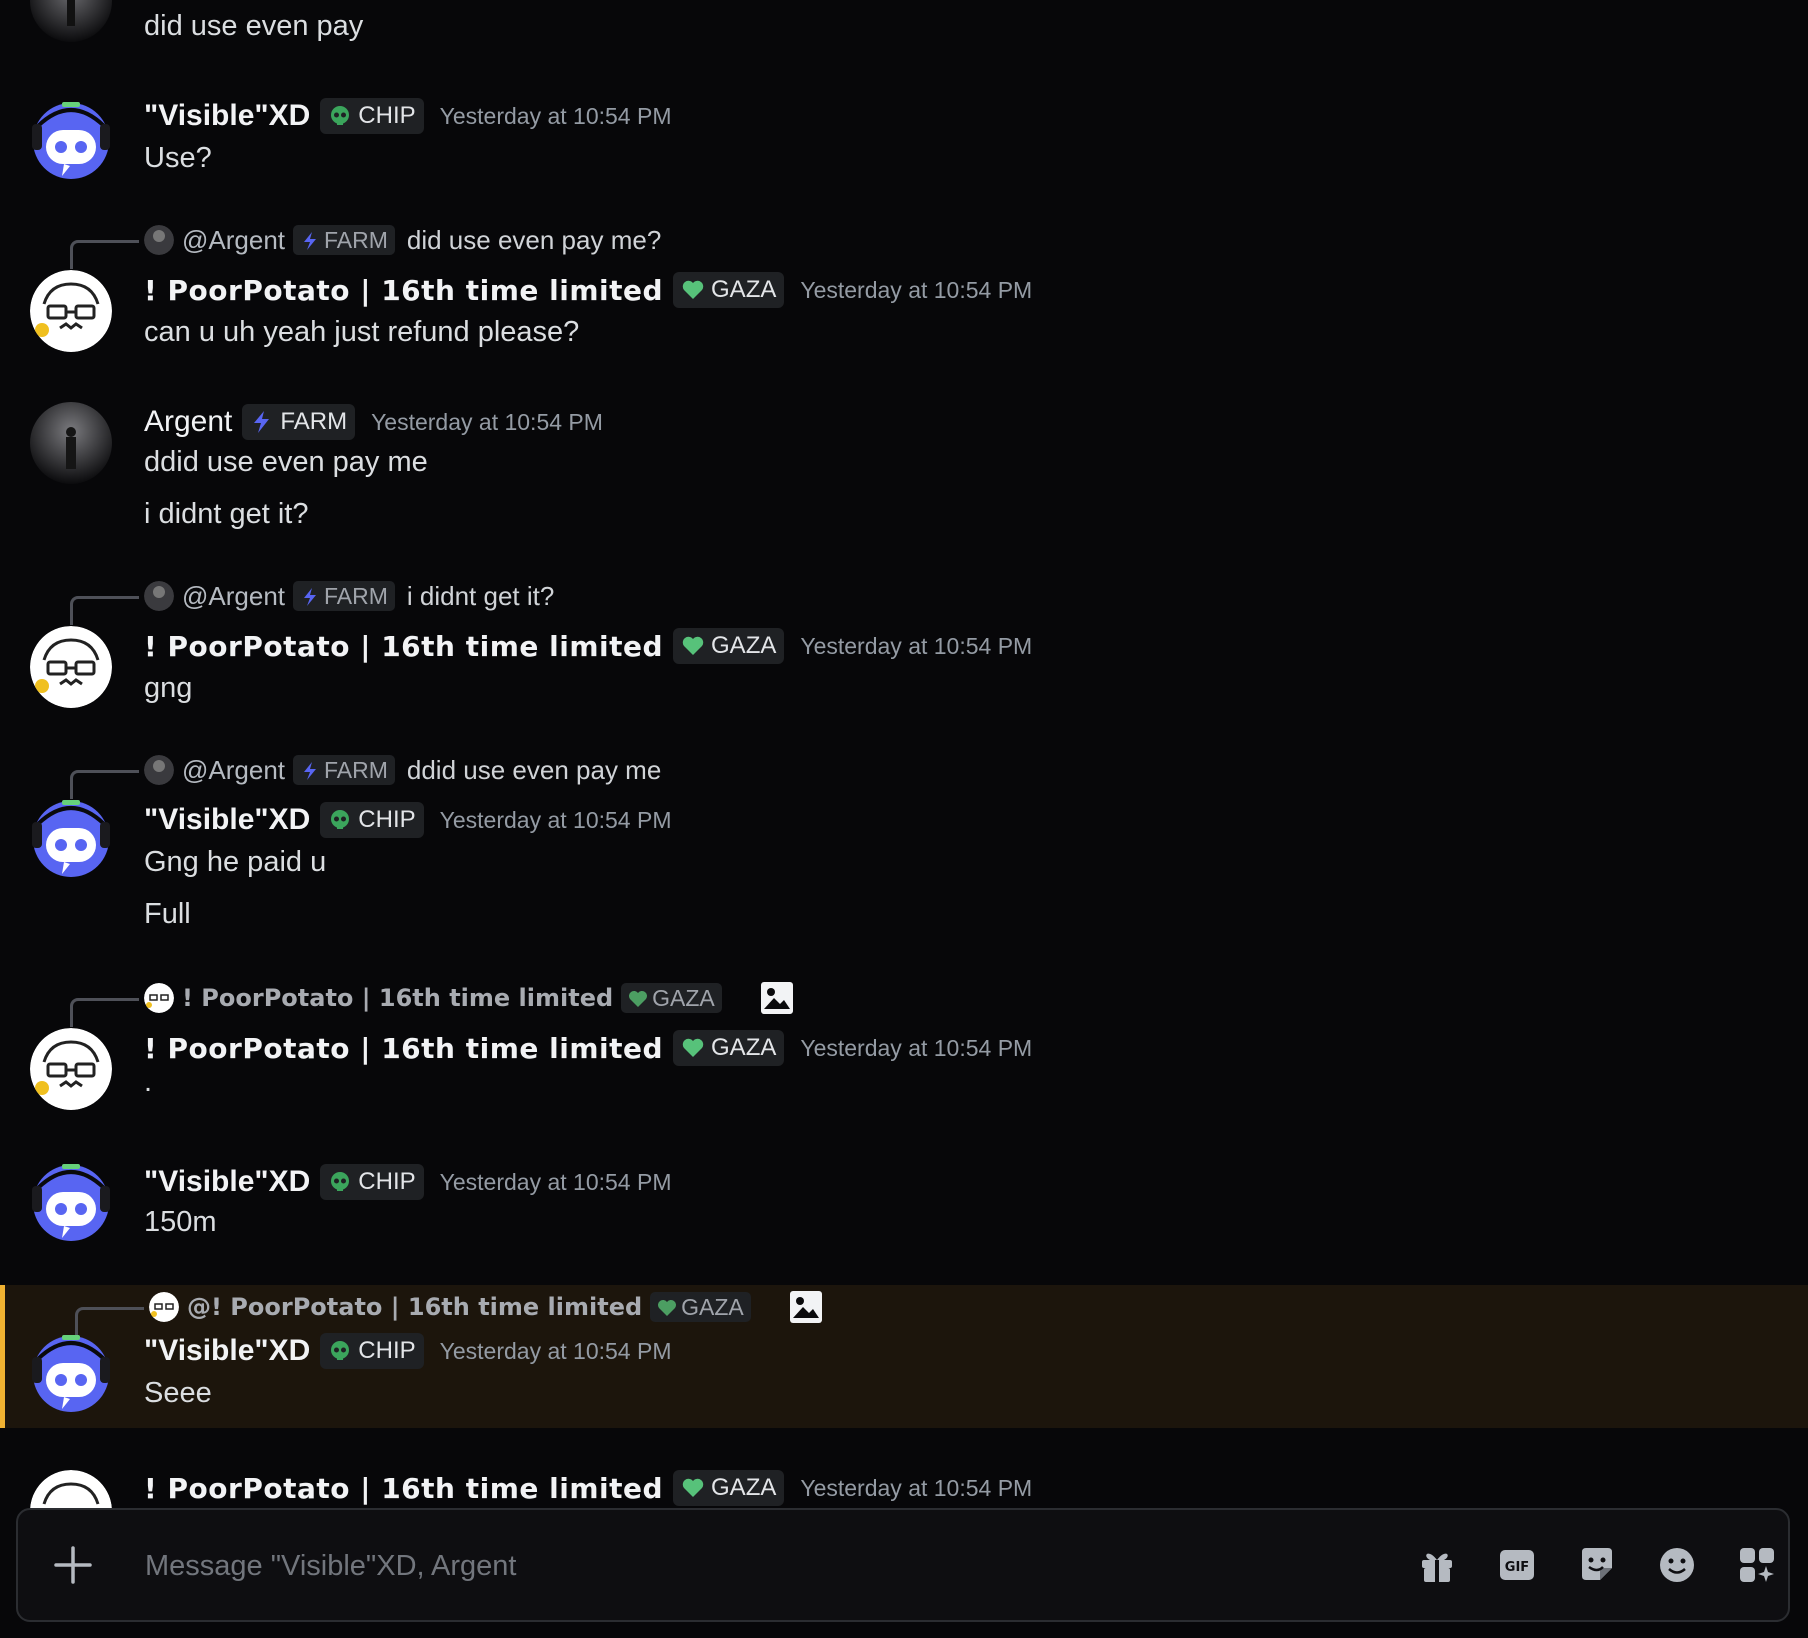 The height and width of the screenshot is (1638, 1808). I want to click on role-tag-label: FARM, so click(314, 421).